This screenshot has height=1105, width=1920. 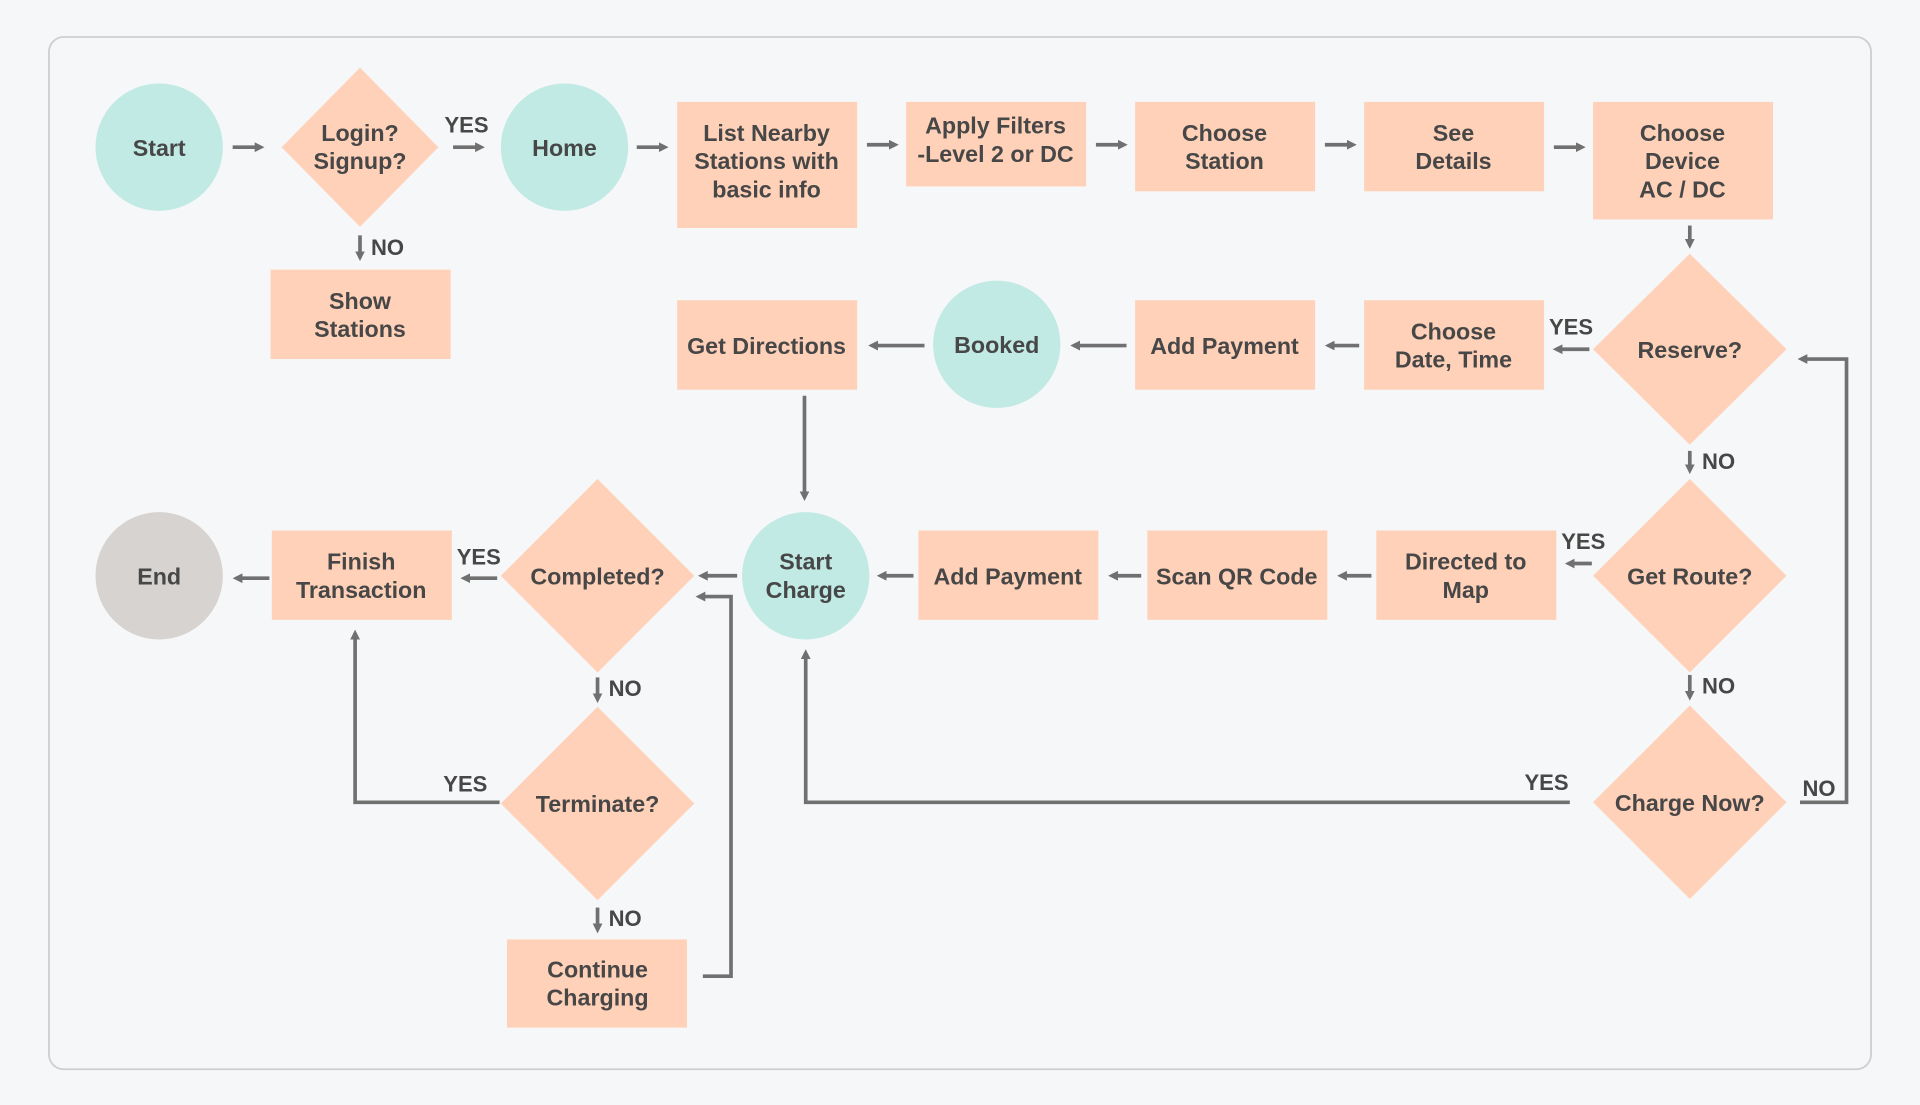 I want to click on node-list-nearby: List Nearby Stations with basic info, so click(x=767, y=165).